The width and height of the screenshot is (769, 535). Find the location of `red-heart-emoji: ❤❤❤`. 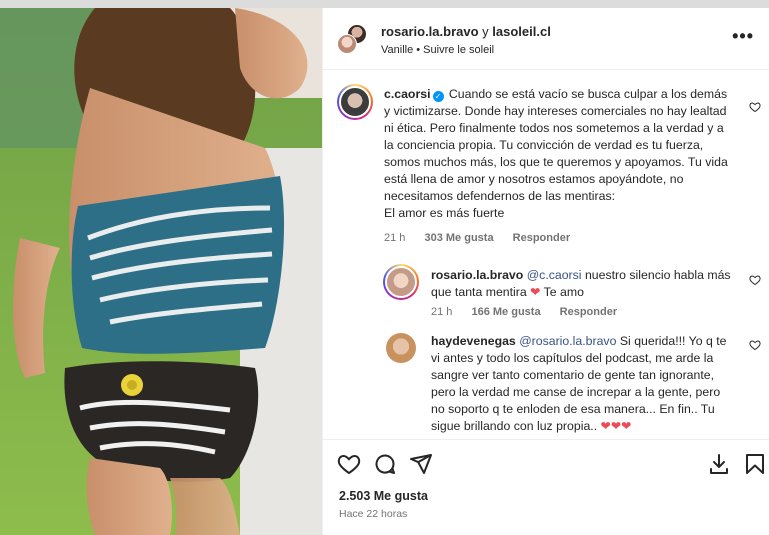

red-heart-emoji: ❤❤❤ is located at coordinates (616, 426).